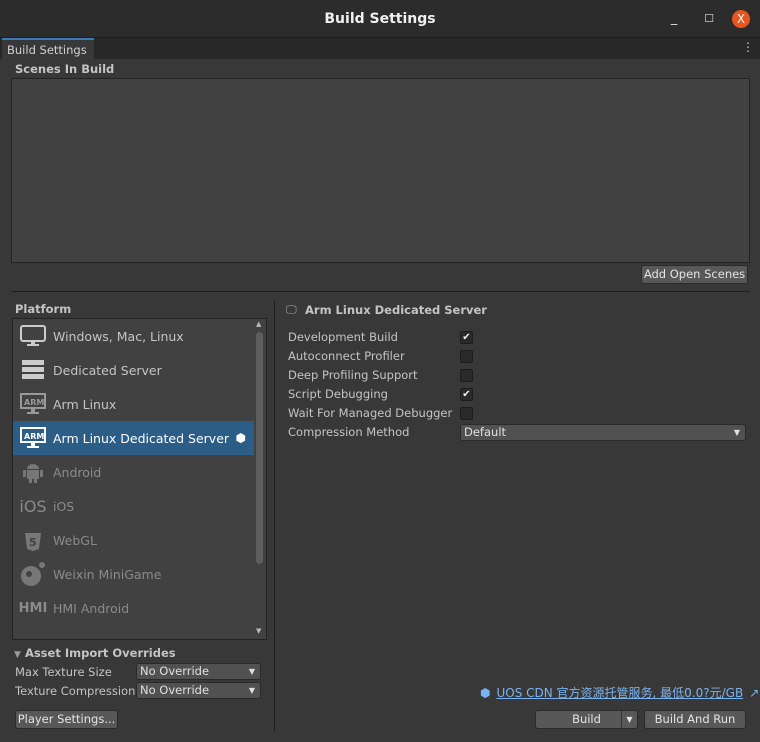 The width and height of the screenshot is (760, 742). Describe the element at coordinates (380, 19) in the screenshot. I see `window-title: Build Settings` at that location.